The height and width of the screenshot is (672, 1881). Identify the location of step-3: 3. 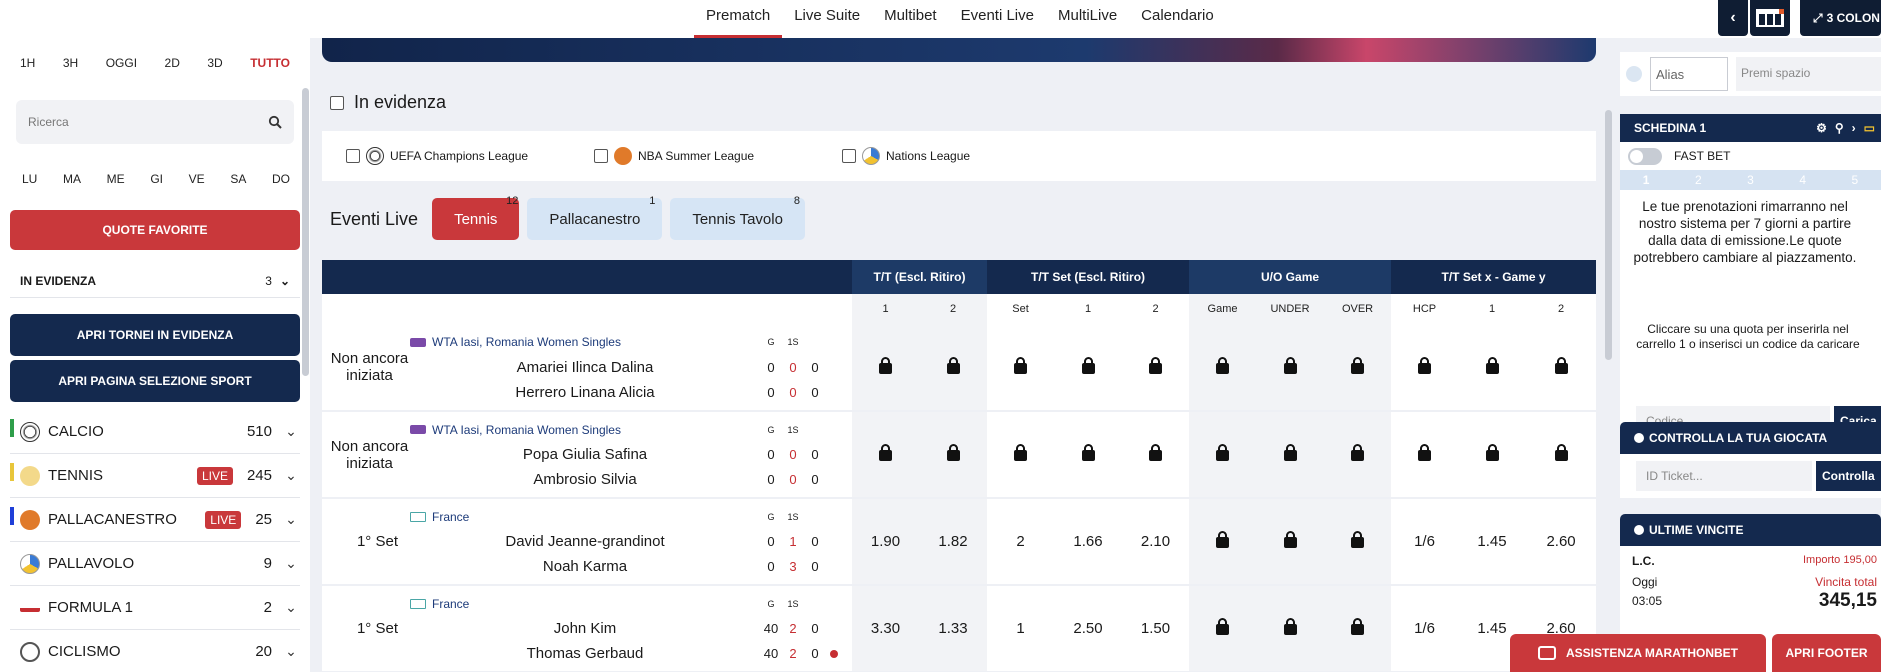
(1750, 180).